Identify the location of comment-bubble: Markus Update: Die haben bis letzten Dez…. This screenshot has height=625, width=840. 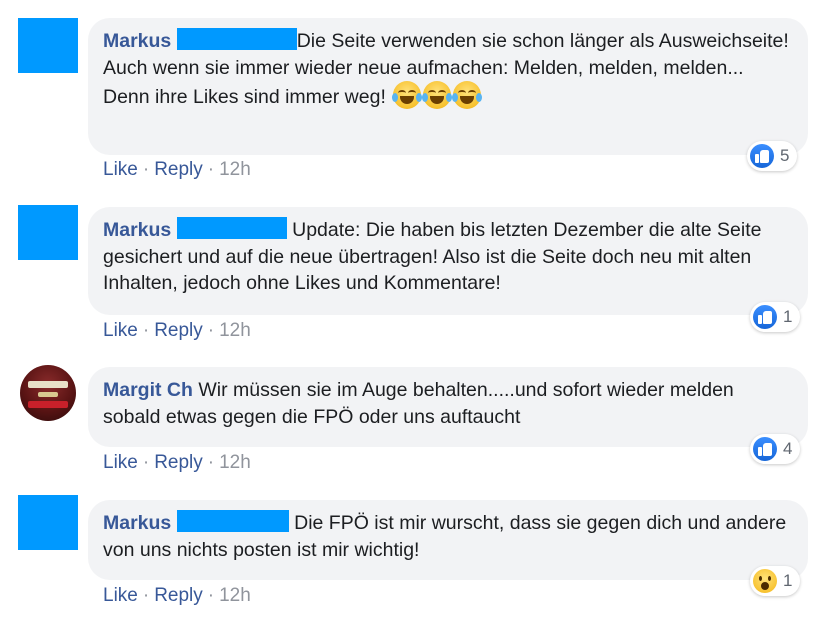
(448, 261).